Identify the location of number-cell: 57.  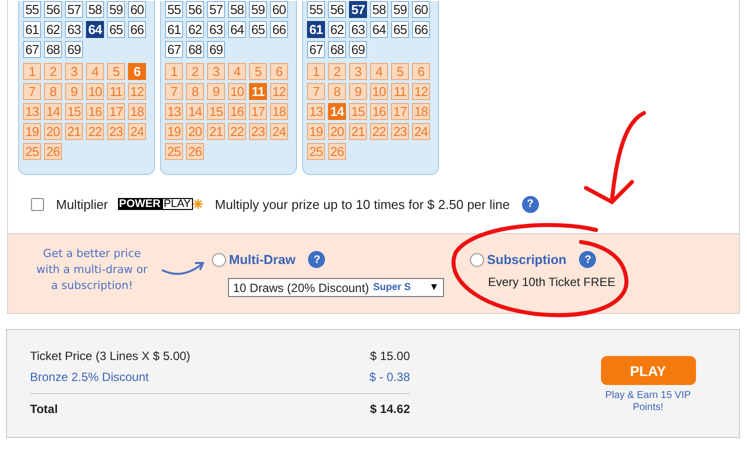
(74, 9).